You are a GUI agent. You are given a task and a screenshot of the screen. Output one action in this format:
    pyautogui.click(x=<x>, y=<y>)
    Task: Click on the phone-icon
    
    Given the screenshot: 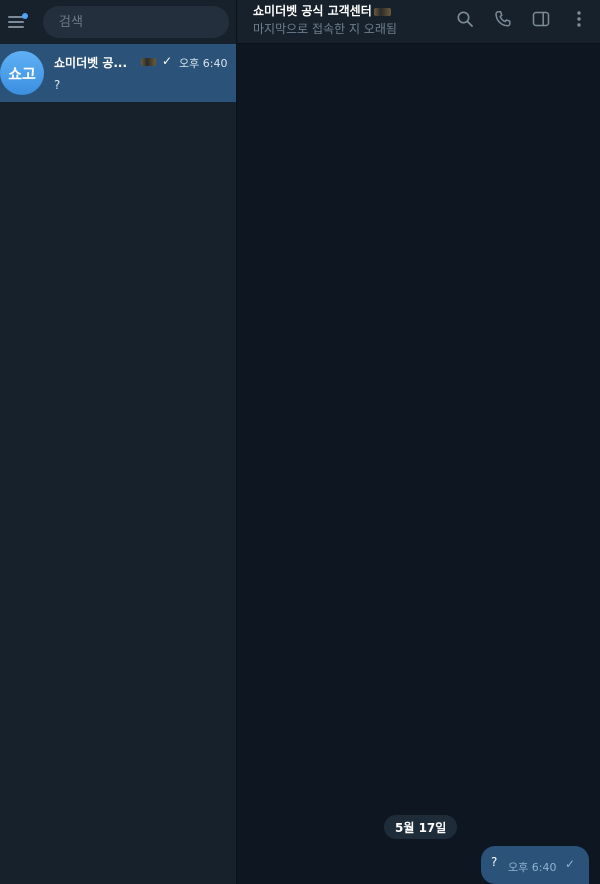 What is the action you would take?
    pyautogui.click(x=503, y=19)
    